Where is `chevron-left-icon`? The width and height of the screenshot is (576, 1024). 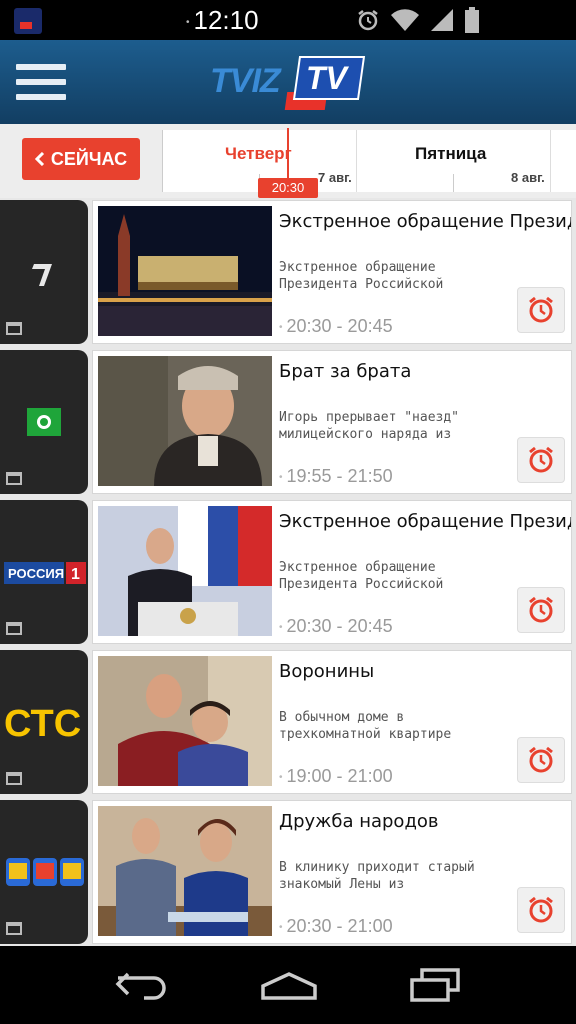 chevron-left-icon is located at coordinates (39, 159).